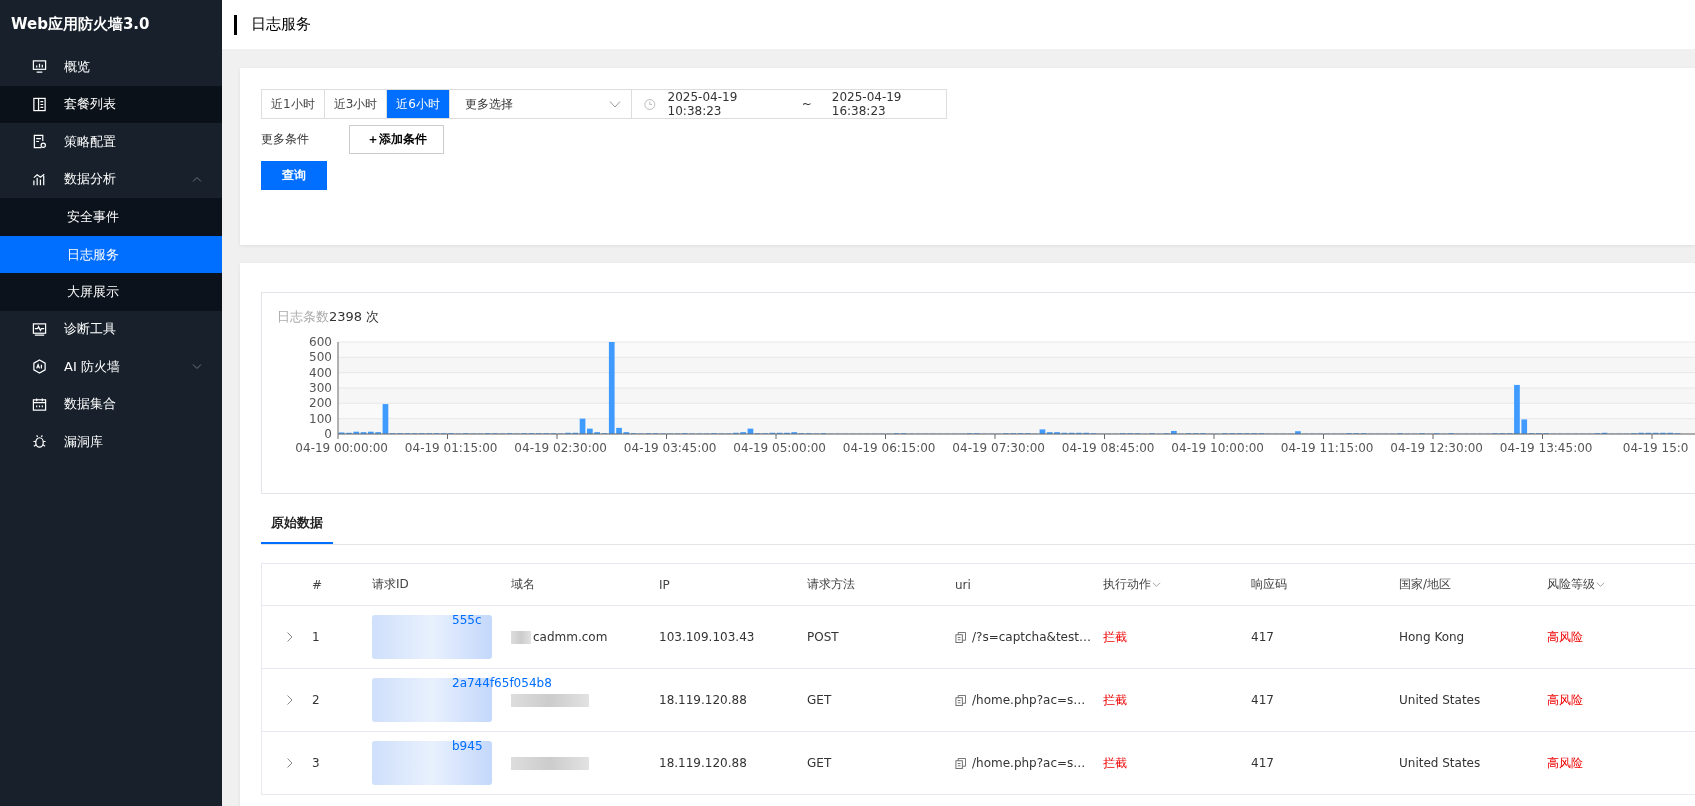 Image resolution: width=1695 pixels, height=806 pixels. Describe the element at coordinates (1269, 584) in the screenshot. I see `column-header: 响应码` at that location.